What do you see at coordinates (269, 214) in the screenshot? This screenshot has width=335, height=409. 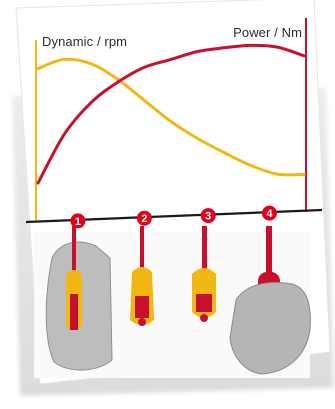 I see `x-marker-label-4: 4` at bounding box center [269, 214].